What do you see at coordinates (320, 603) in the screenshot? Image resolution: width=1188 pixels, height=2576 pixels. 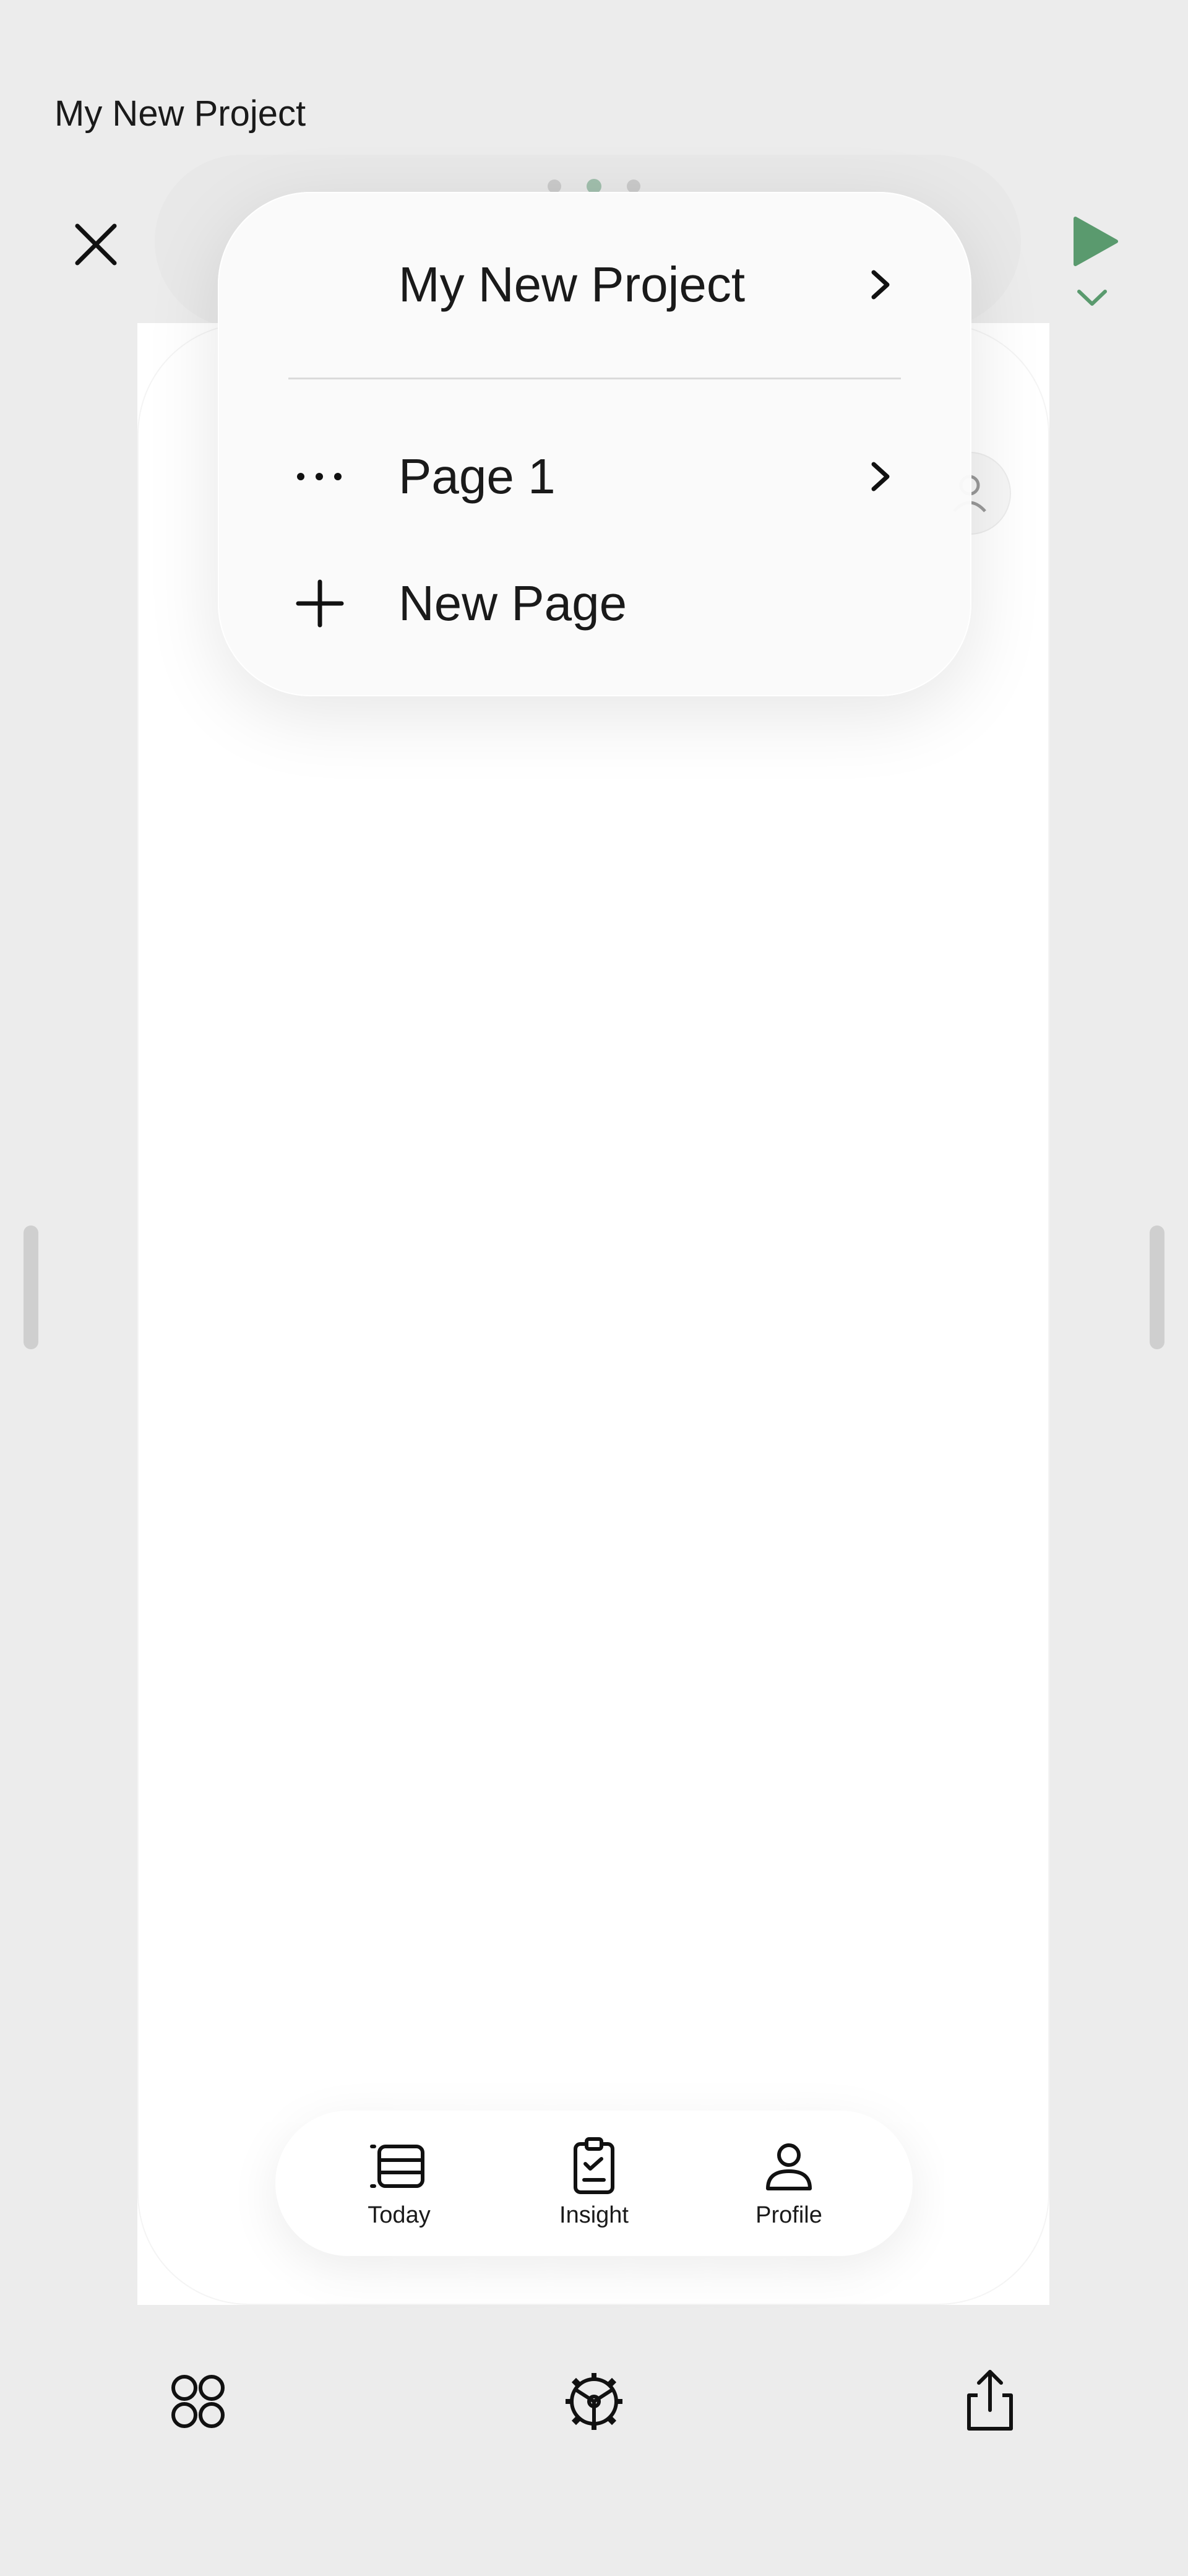 I see `plus-icon` at bounding box center [320, 603].